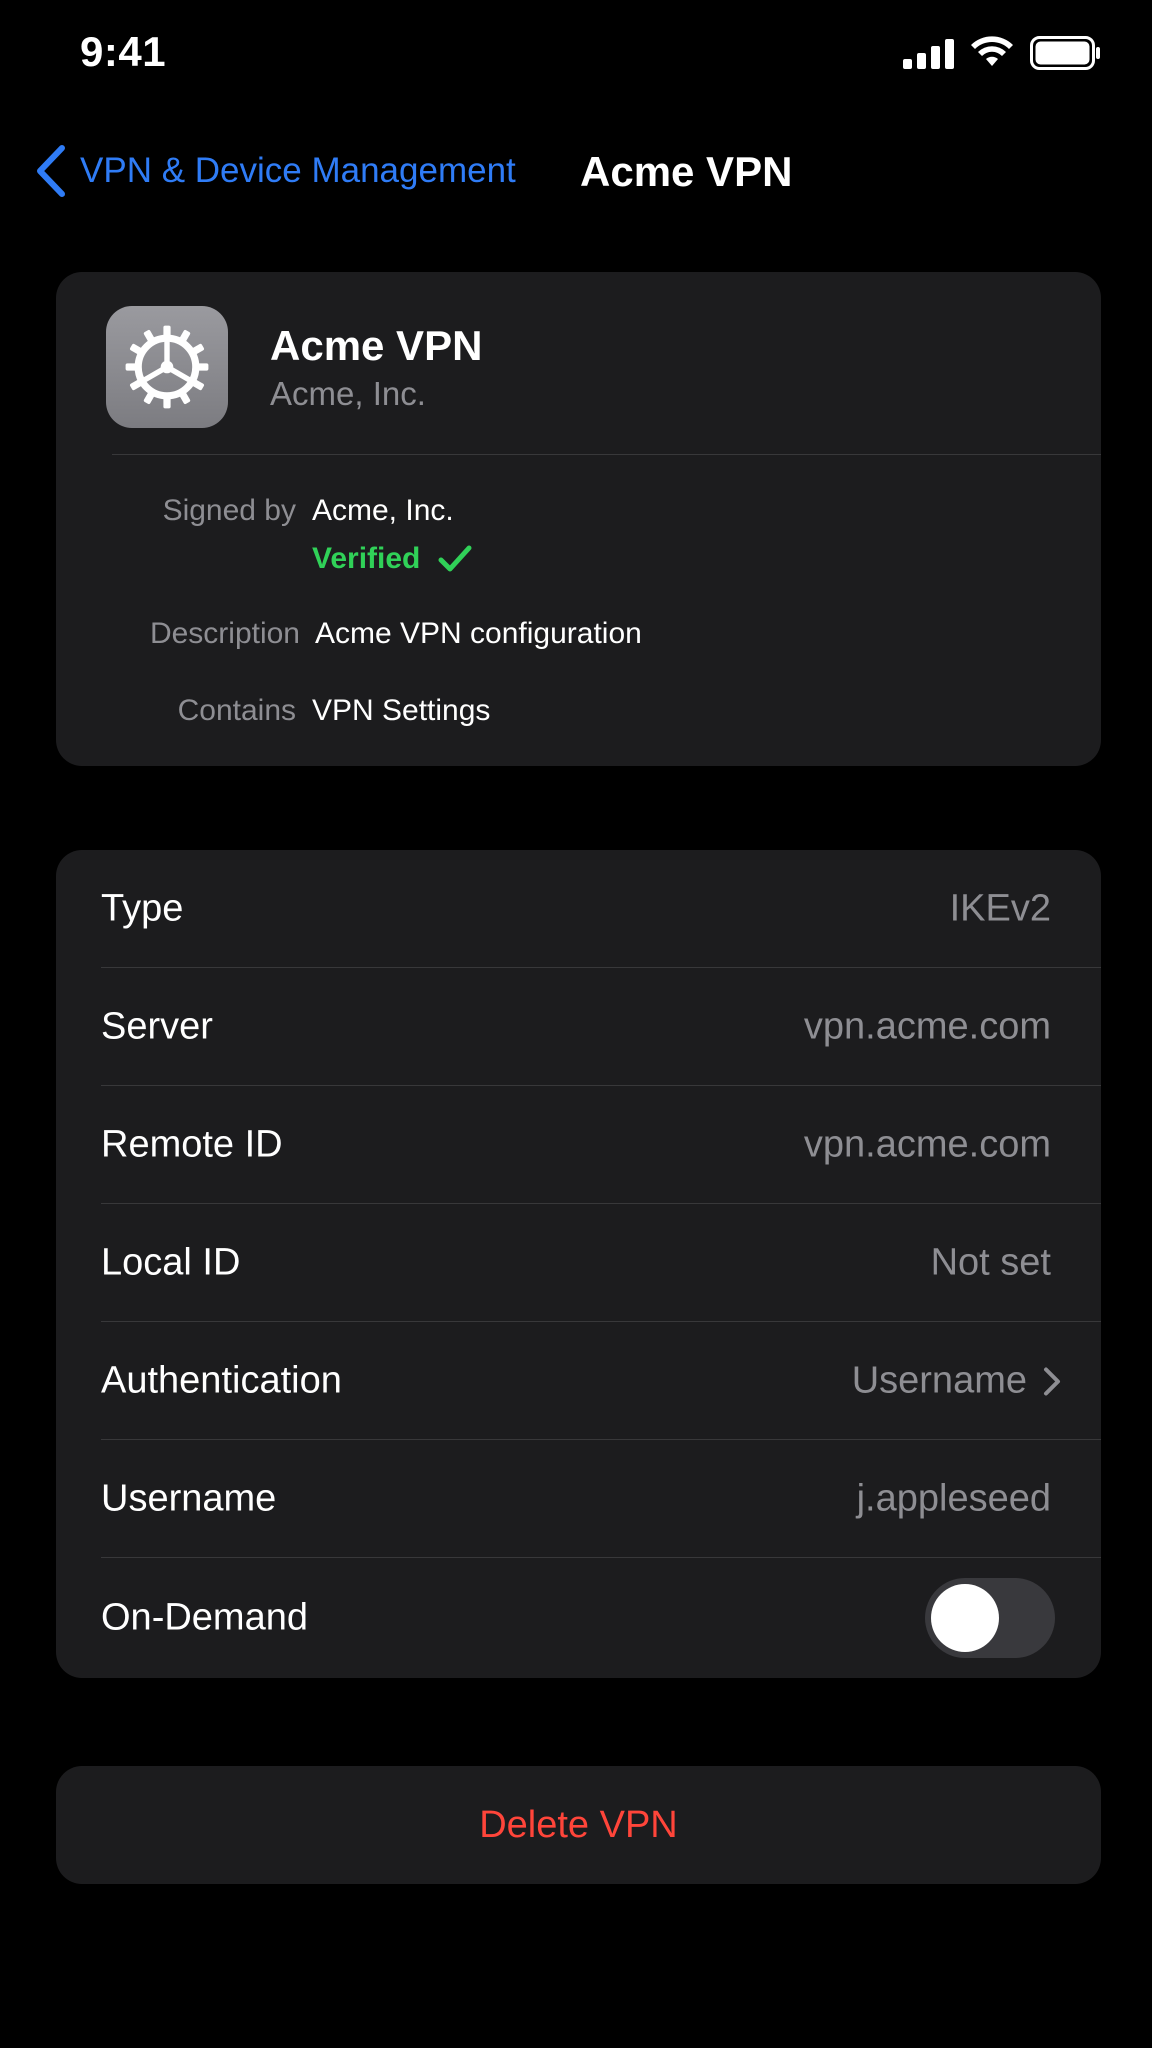  I want to click on profile-name: Acme VPN, so click(376, 345).